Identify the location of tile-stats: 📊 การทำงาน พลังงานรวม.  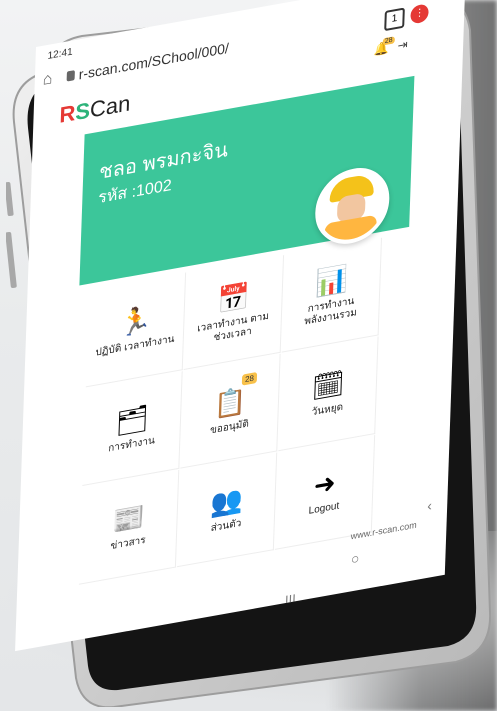
(331, 295).